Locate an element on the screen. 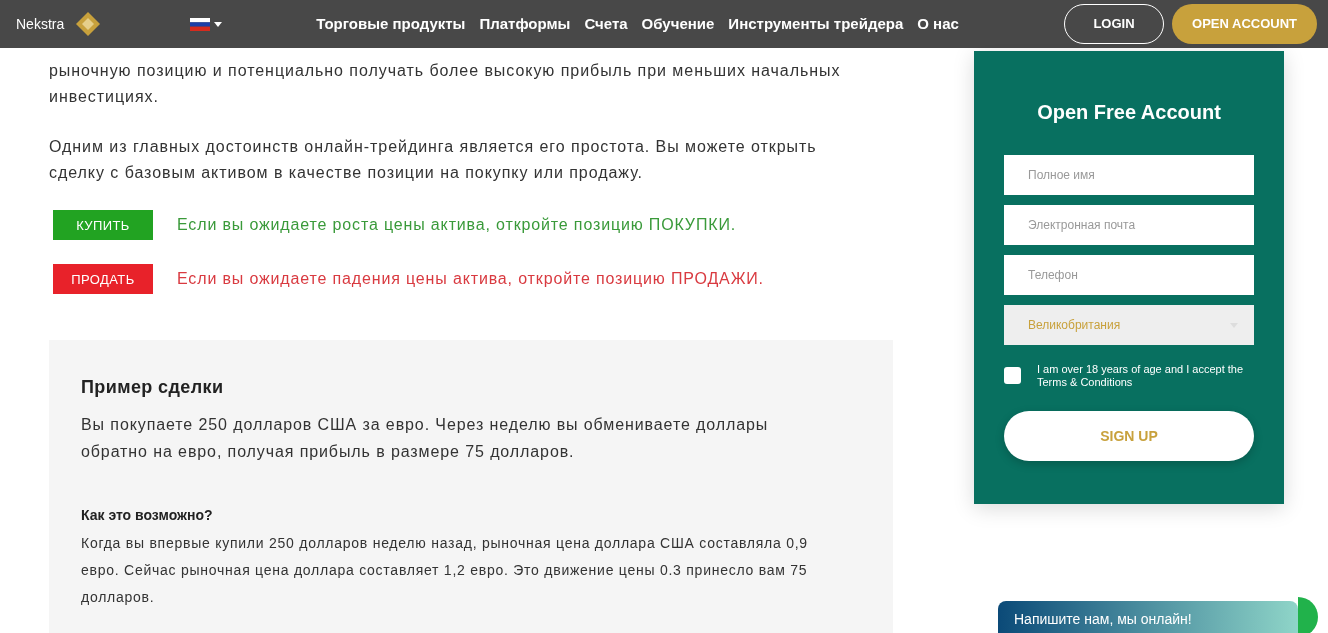 This screenshot has height=633, width=1328. input-field: Полное имя is located at coordinates (1129, 175).